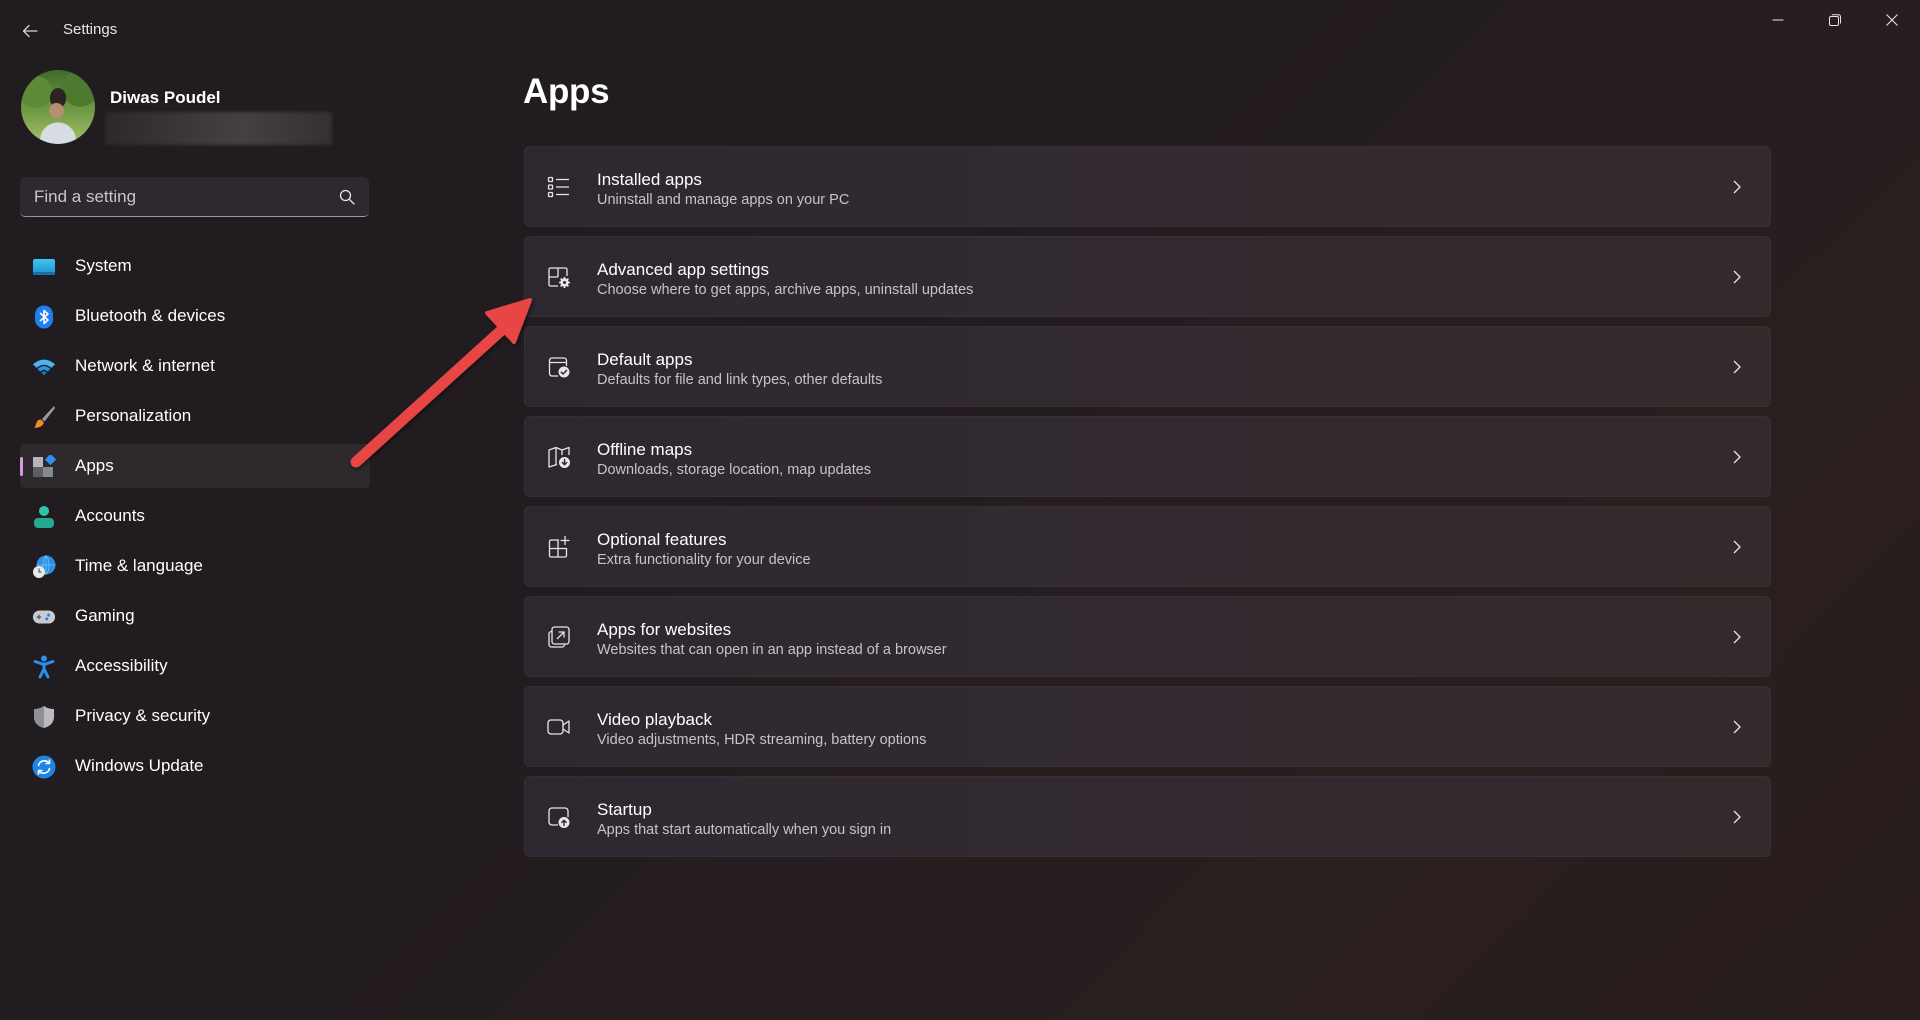  I want to click on sidebar-item-privacy-security: Privacy & security, so click(195, 716).